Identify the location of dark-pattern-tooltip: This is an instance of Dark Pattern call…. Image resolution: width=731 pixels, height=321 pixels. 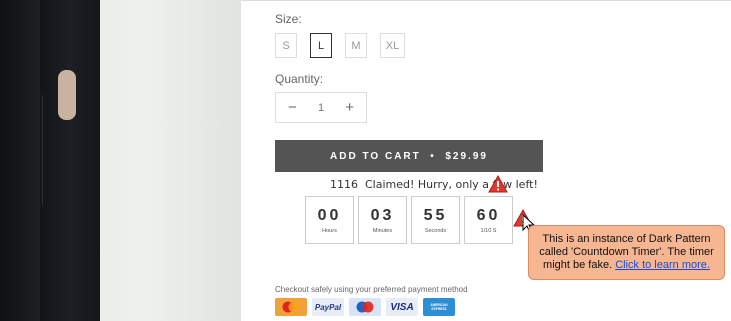
(626, 252).